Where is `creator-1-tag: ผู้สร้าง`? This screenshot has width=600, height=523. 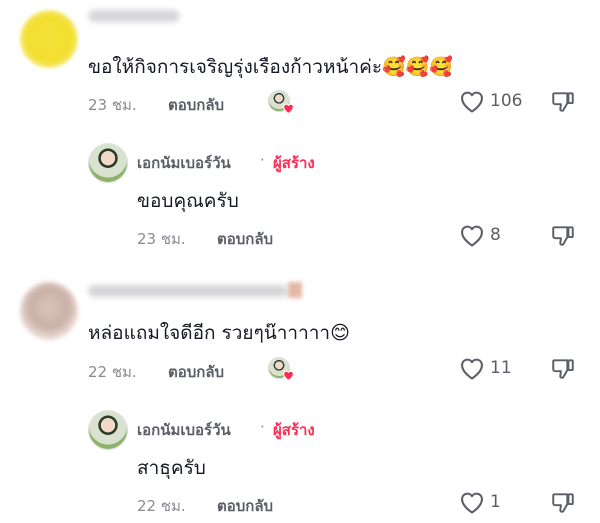
creator-1-tag: ผู้สร้าง is located at coordinates (294, 163).